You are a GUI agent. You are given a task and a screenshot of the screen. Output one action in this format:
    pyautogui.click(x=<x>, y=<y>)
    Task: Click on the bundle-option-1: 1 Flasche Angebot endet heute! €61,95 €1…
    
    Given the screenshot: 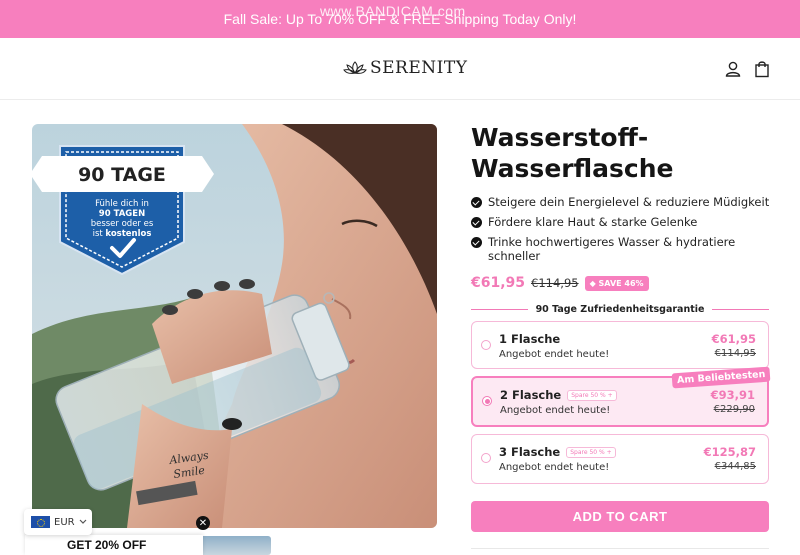 What is the action you would take?
    pyautogui.click(x=620, y=345)
    